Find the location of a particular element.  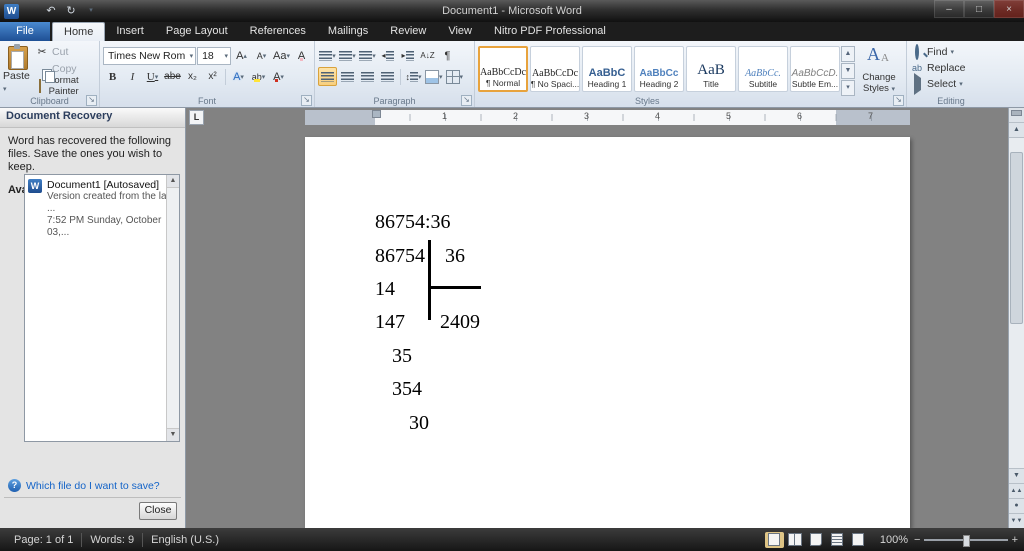

zoom-in-button: + is located at coordinates (1015, 540).